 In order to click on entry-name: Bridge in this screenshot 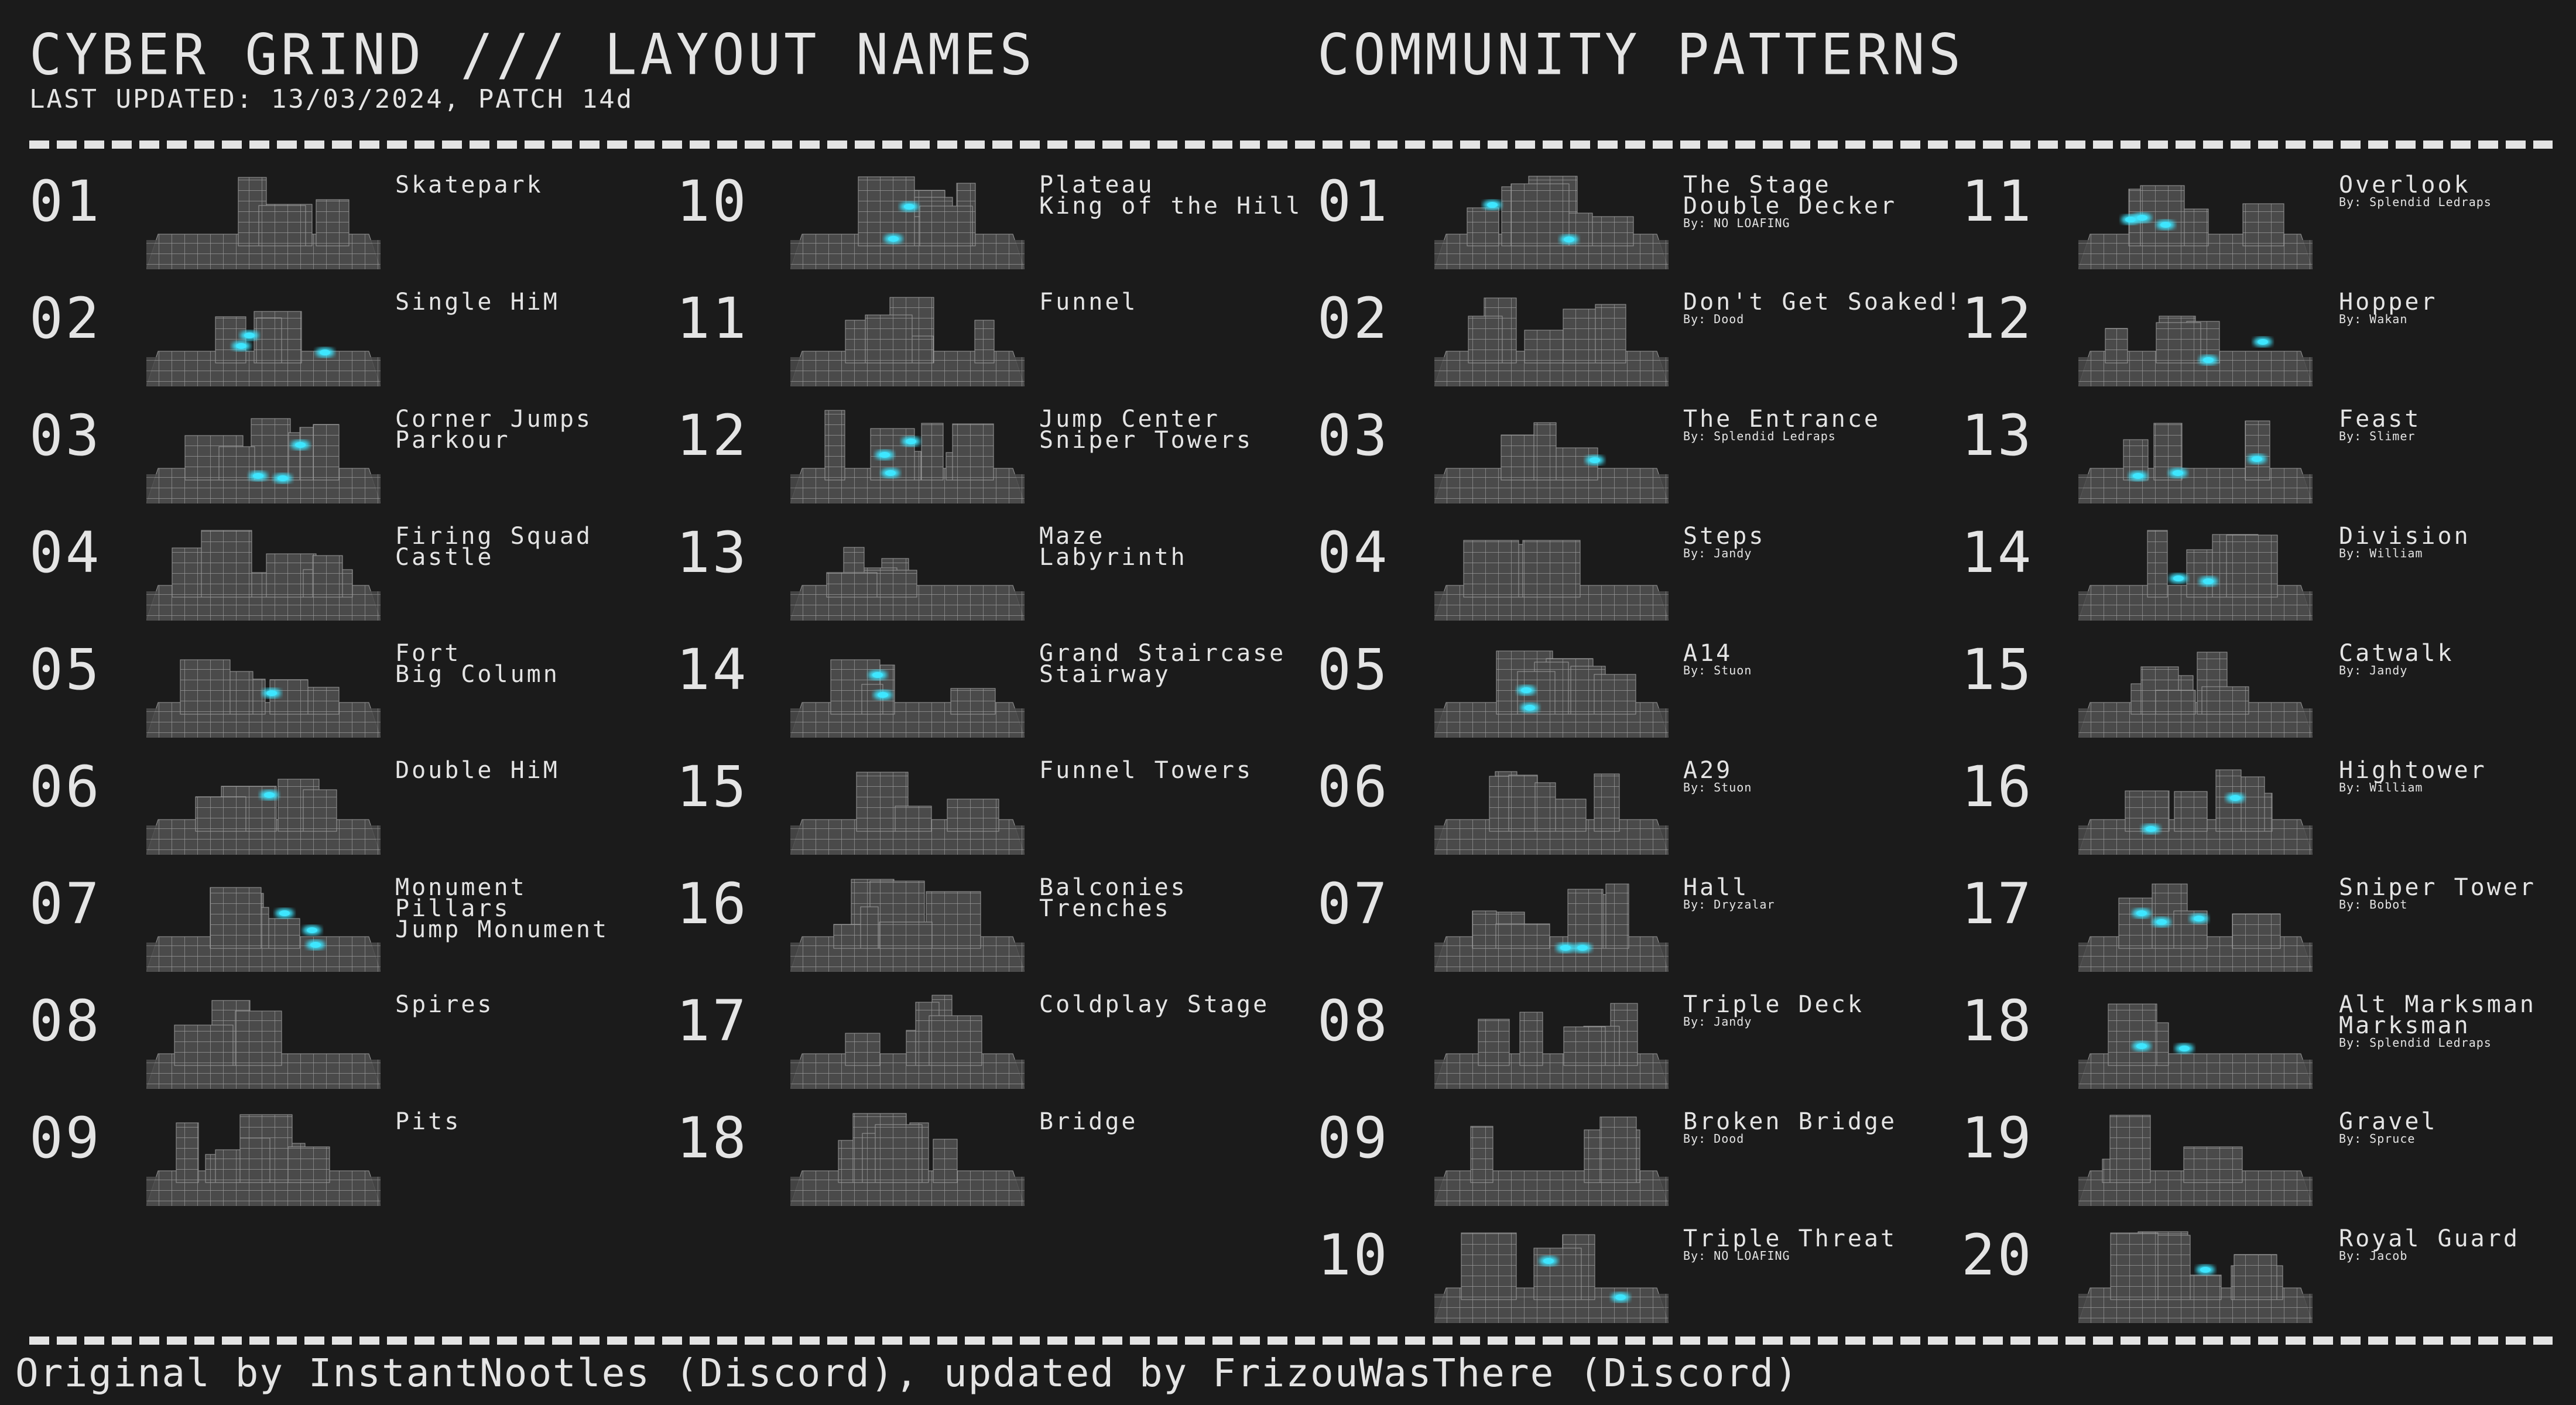, I will do `click(1088, 1121)`.